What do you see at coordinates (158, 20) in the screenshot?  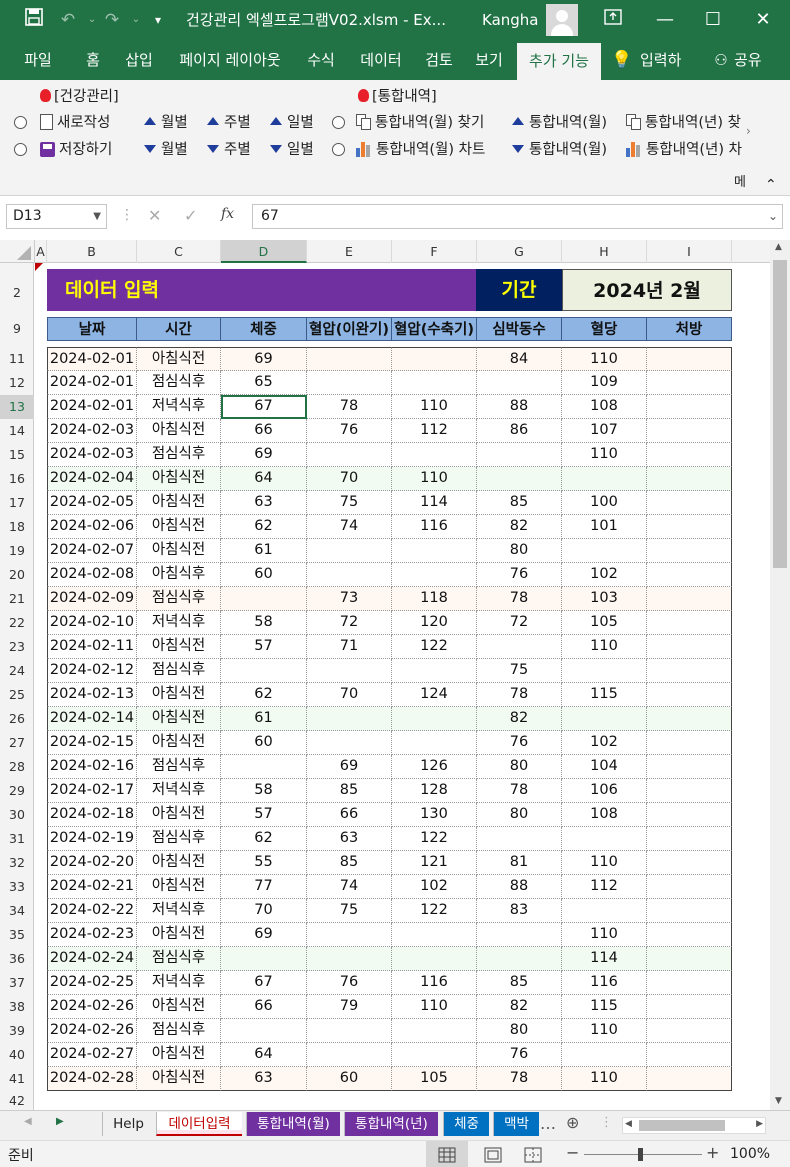 I see `customize-qat-icon: ▾` at bounding box center [158, 20].